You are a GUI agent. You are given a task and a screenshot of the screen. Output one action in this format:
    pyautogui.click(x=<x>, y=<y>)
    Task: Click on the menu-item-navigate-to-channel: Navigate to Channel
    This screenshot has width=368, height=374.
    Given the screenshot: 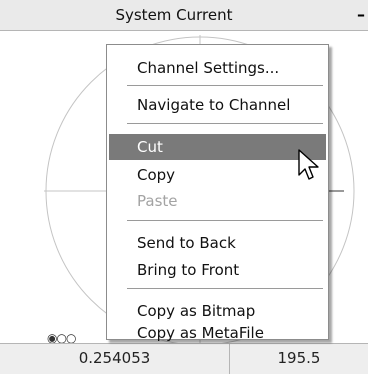 What is the action you would take?
    pyautogui.click(x=217, y=105)
    